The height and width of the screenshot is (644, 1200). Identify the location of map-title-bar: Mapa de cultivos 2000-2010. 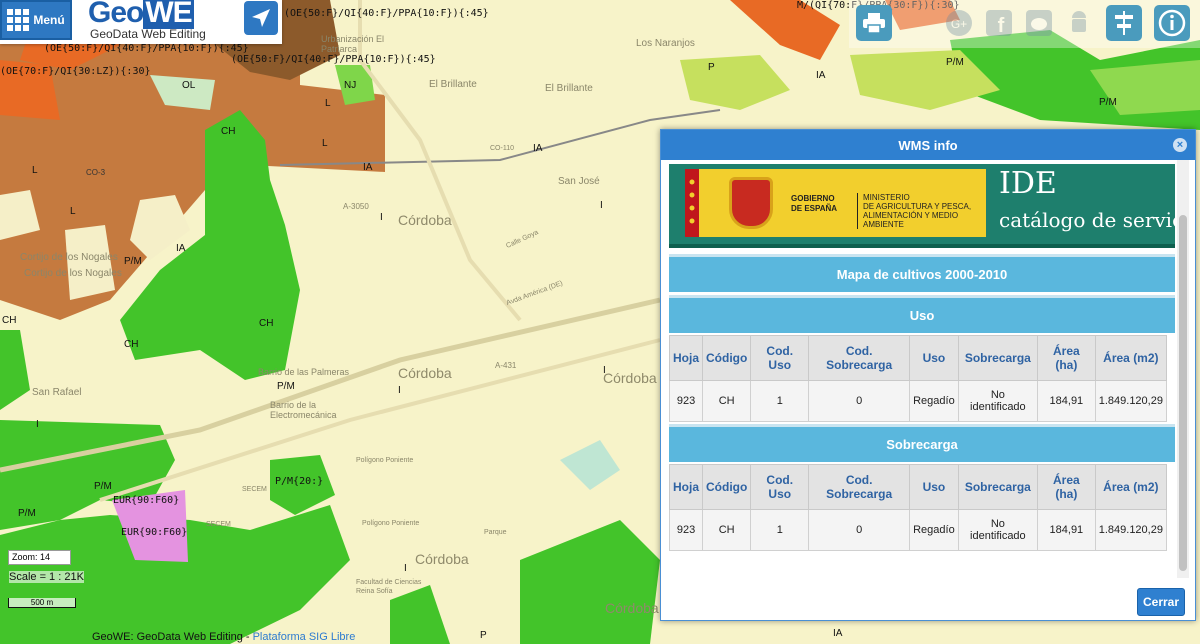
(922, 273).